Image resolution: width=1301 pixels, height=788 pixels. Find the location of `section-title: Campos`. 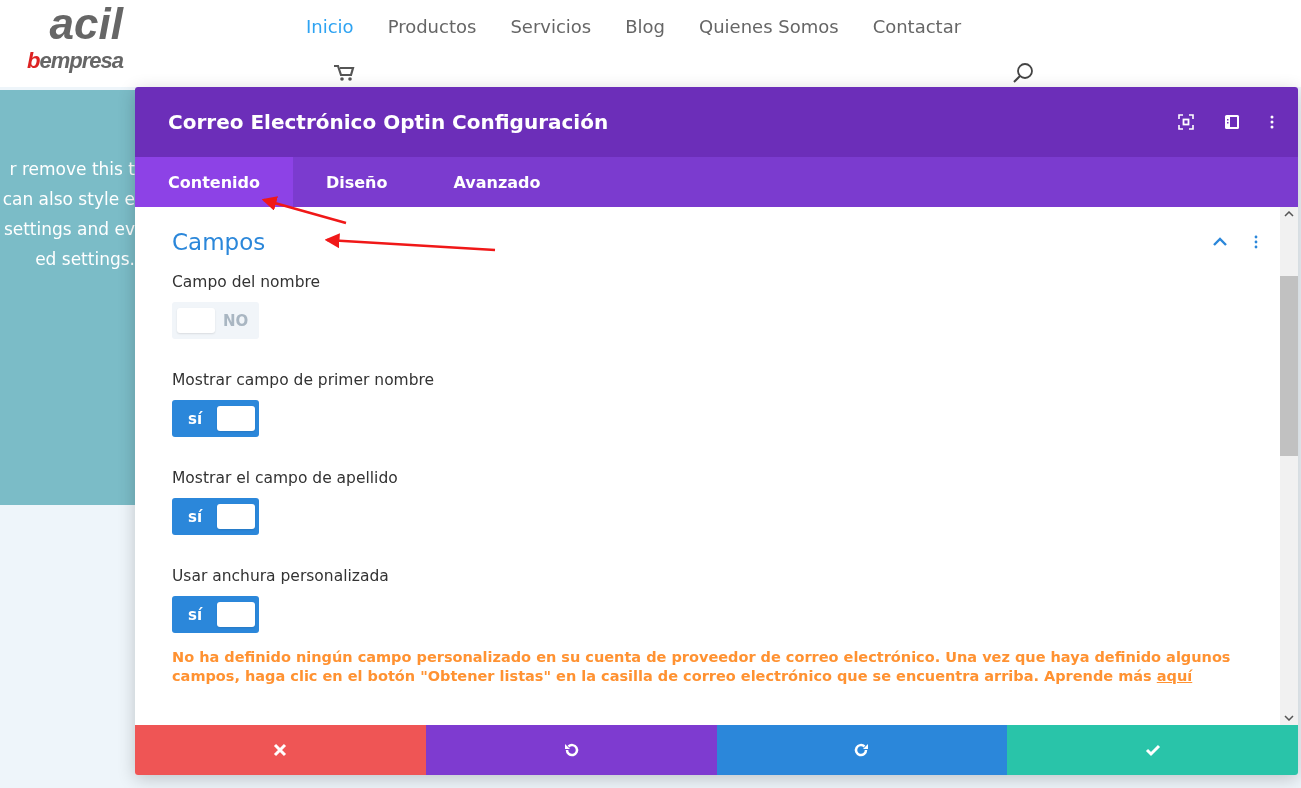

section-title: Campos is located at coordinates (219, 242).